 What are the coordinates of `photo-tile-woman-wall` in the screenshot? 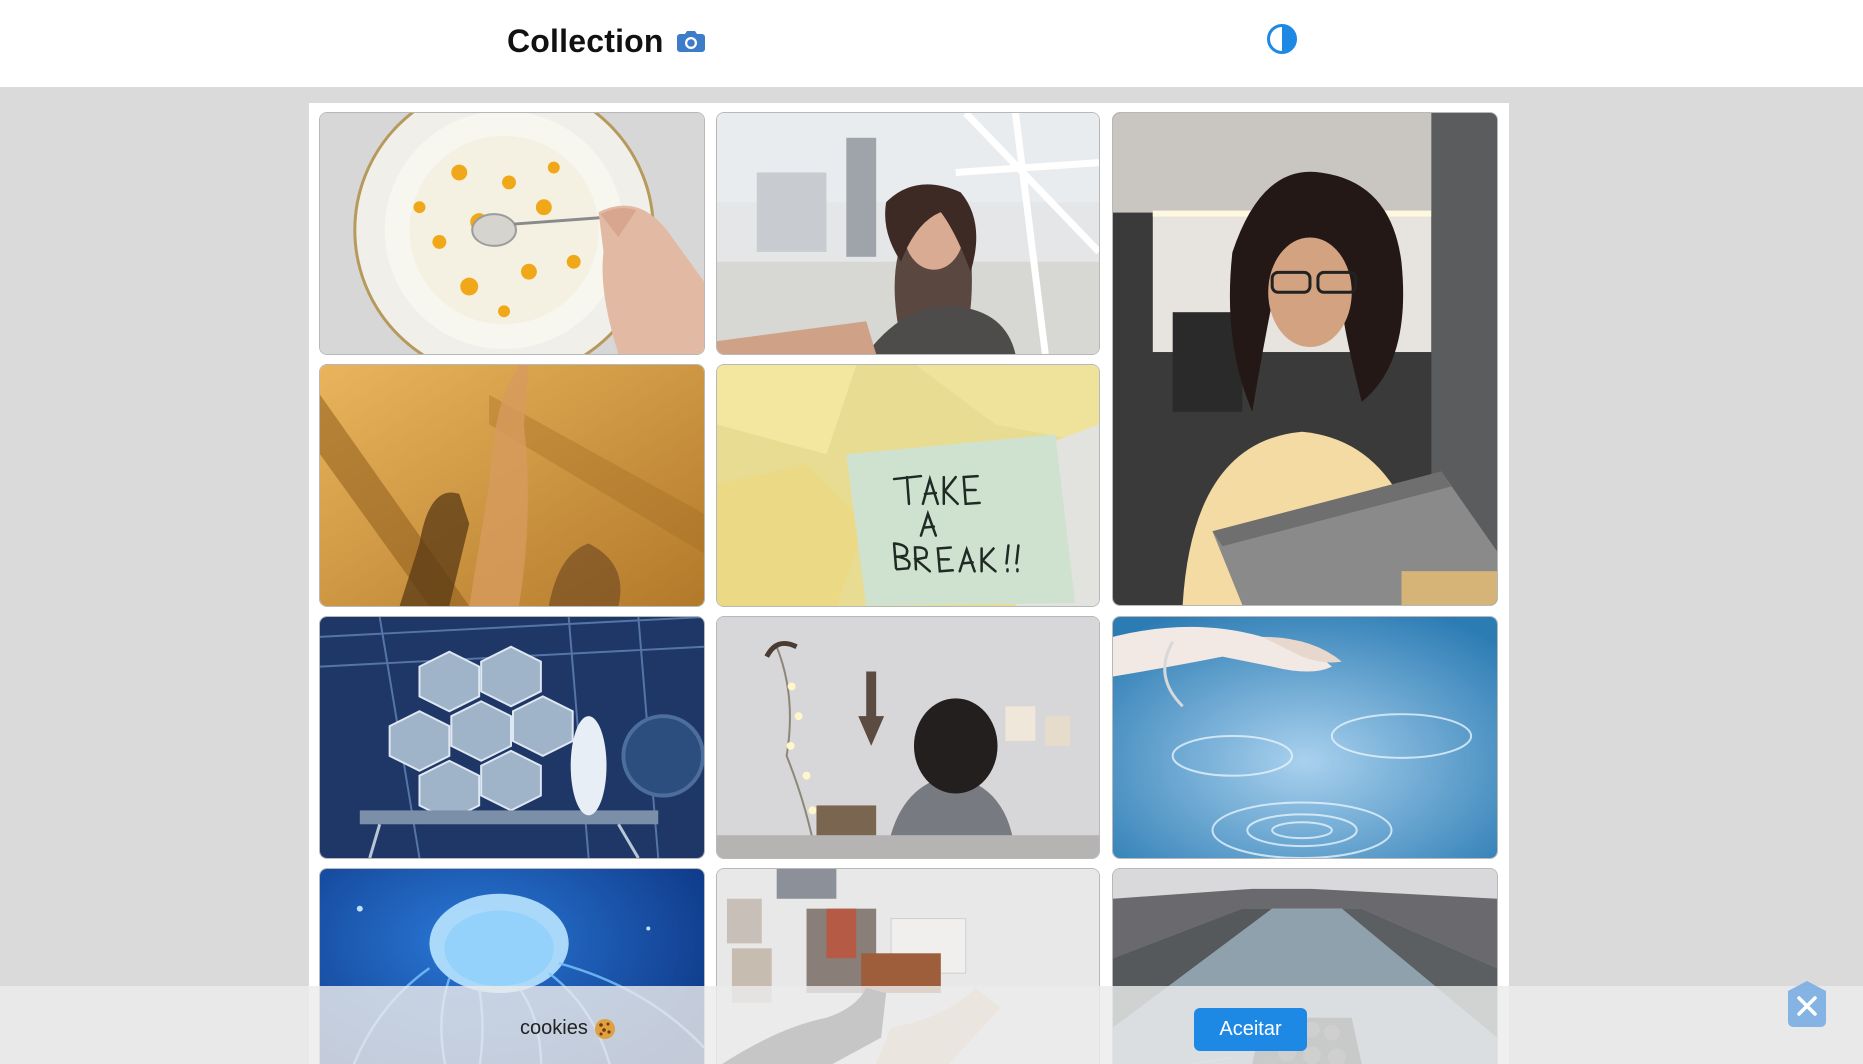 It's located at (908, 737).